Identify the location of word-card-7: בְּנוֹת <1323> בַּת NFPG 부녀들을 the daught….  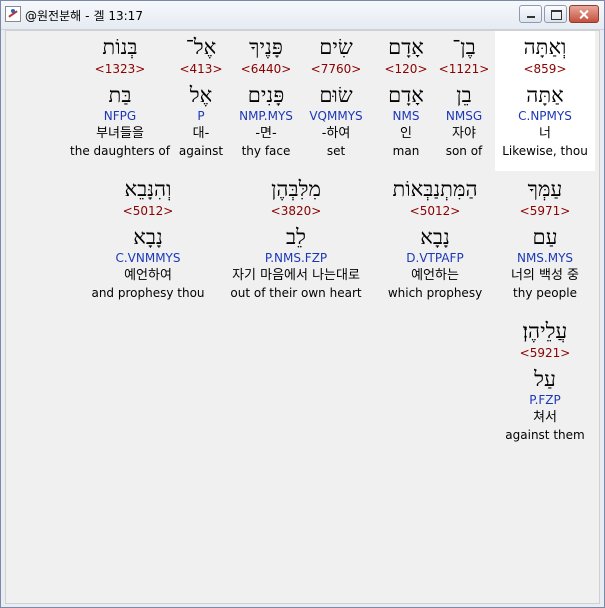
(120, 95).